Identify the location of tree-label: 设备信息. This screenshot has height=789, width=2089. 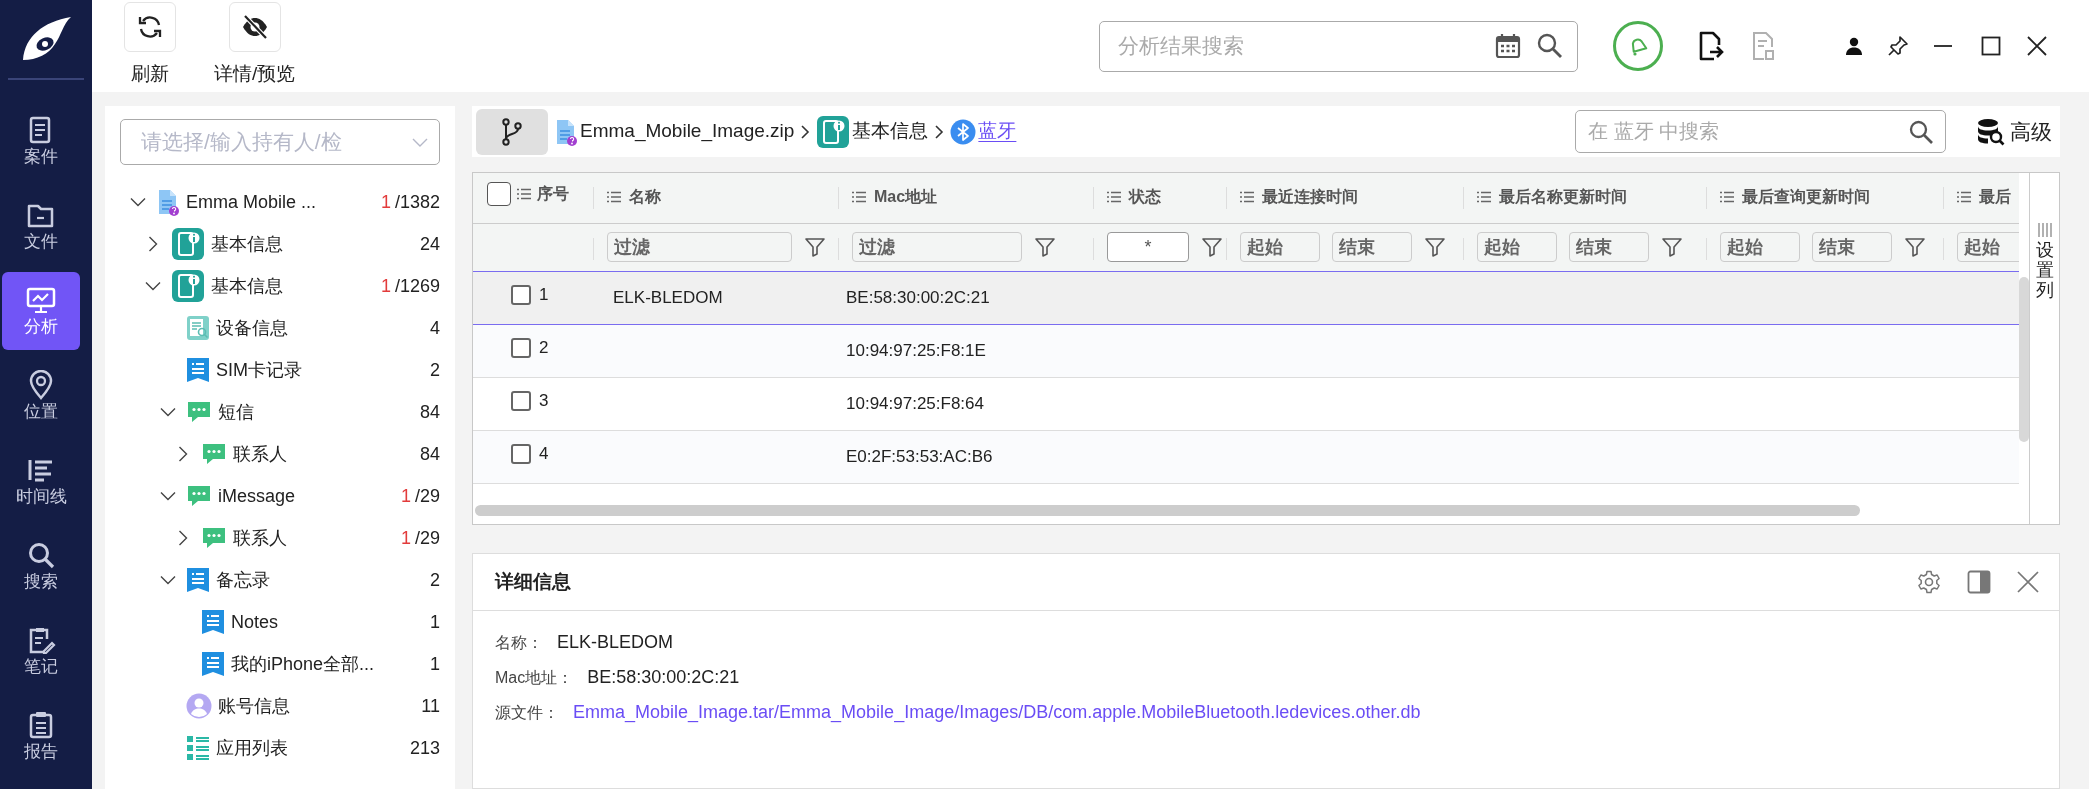
(252, 328).